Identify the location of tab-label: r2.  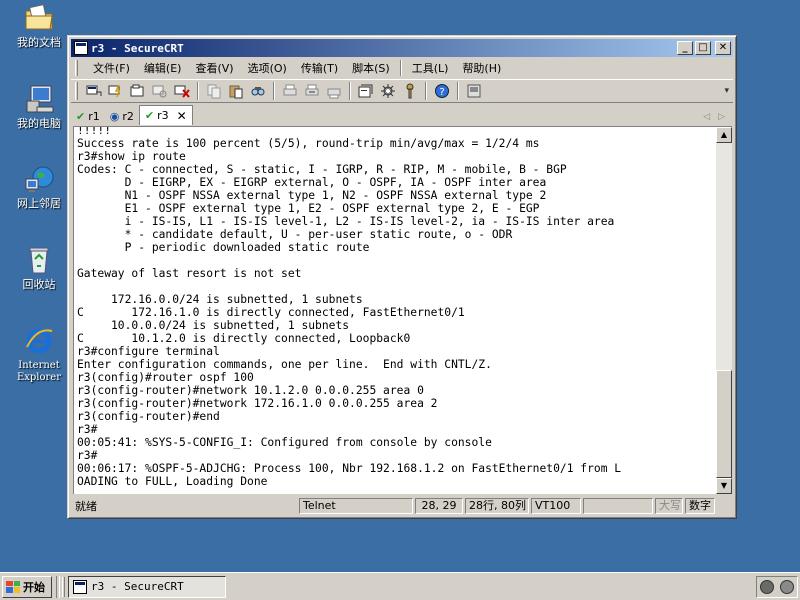
(128, 116).